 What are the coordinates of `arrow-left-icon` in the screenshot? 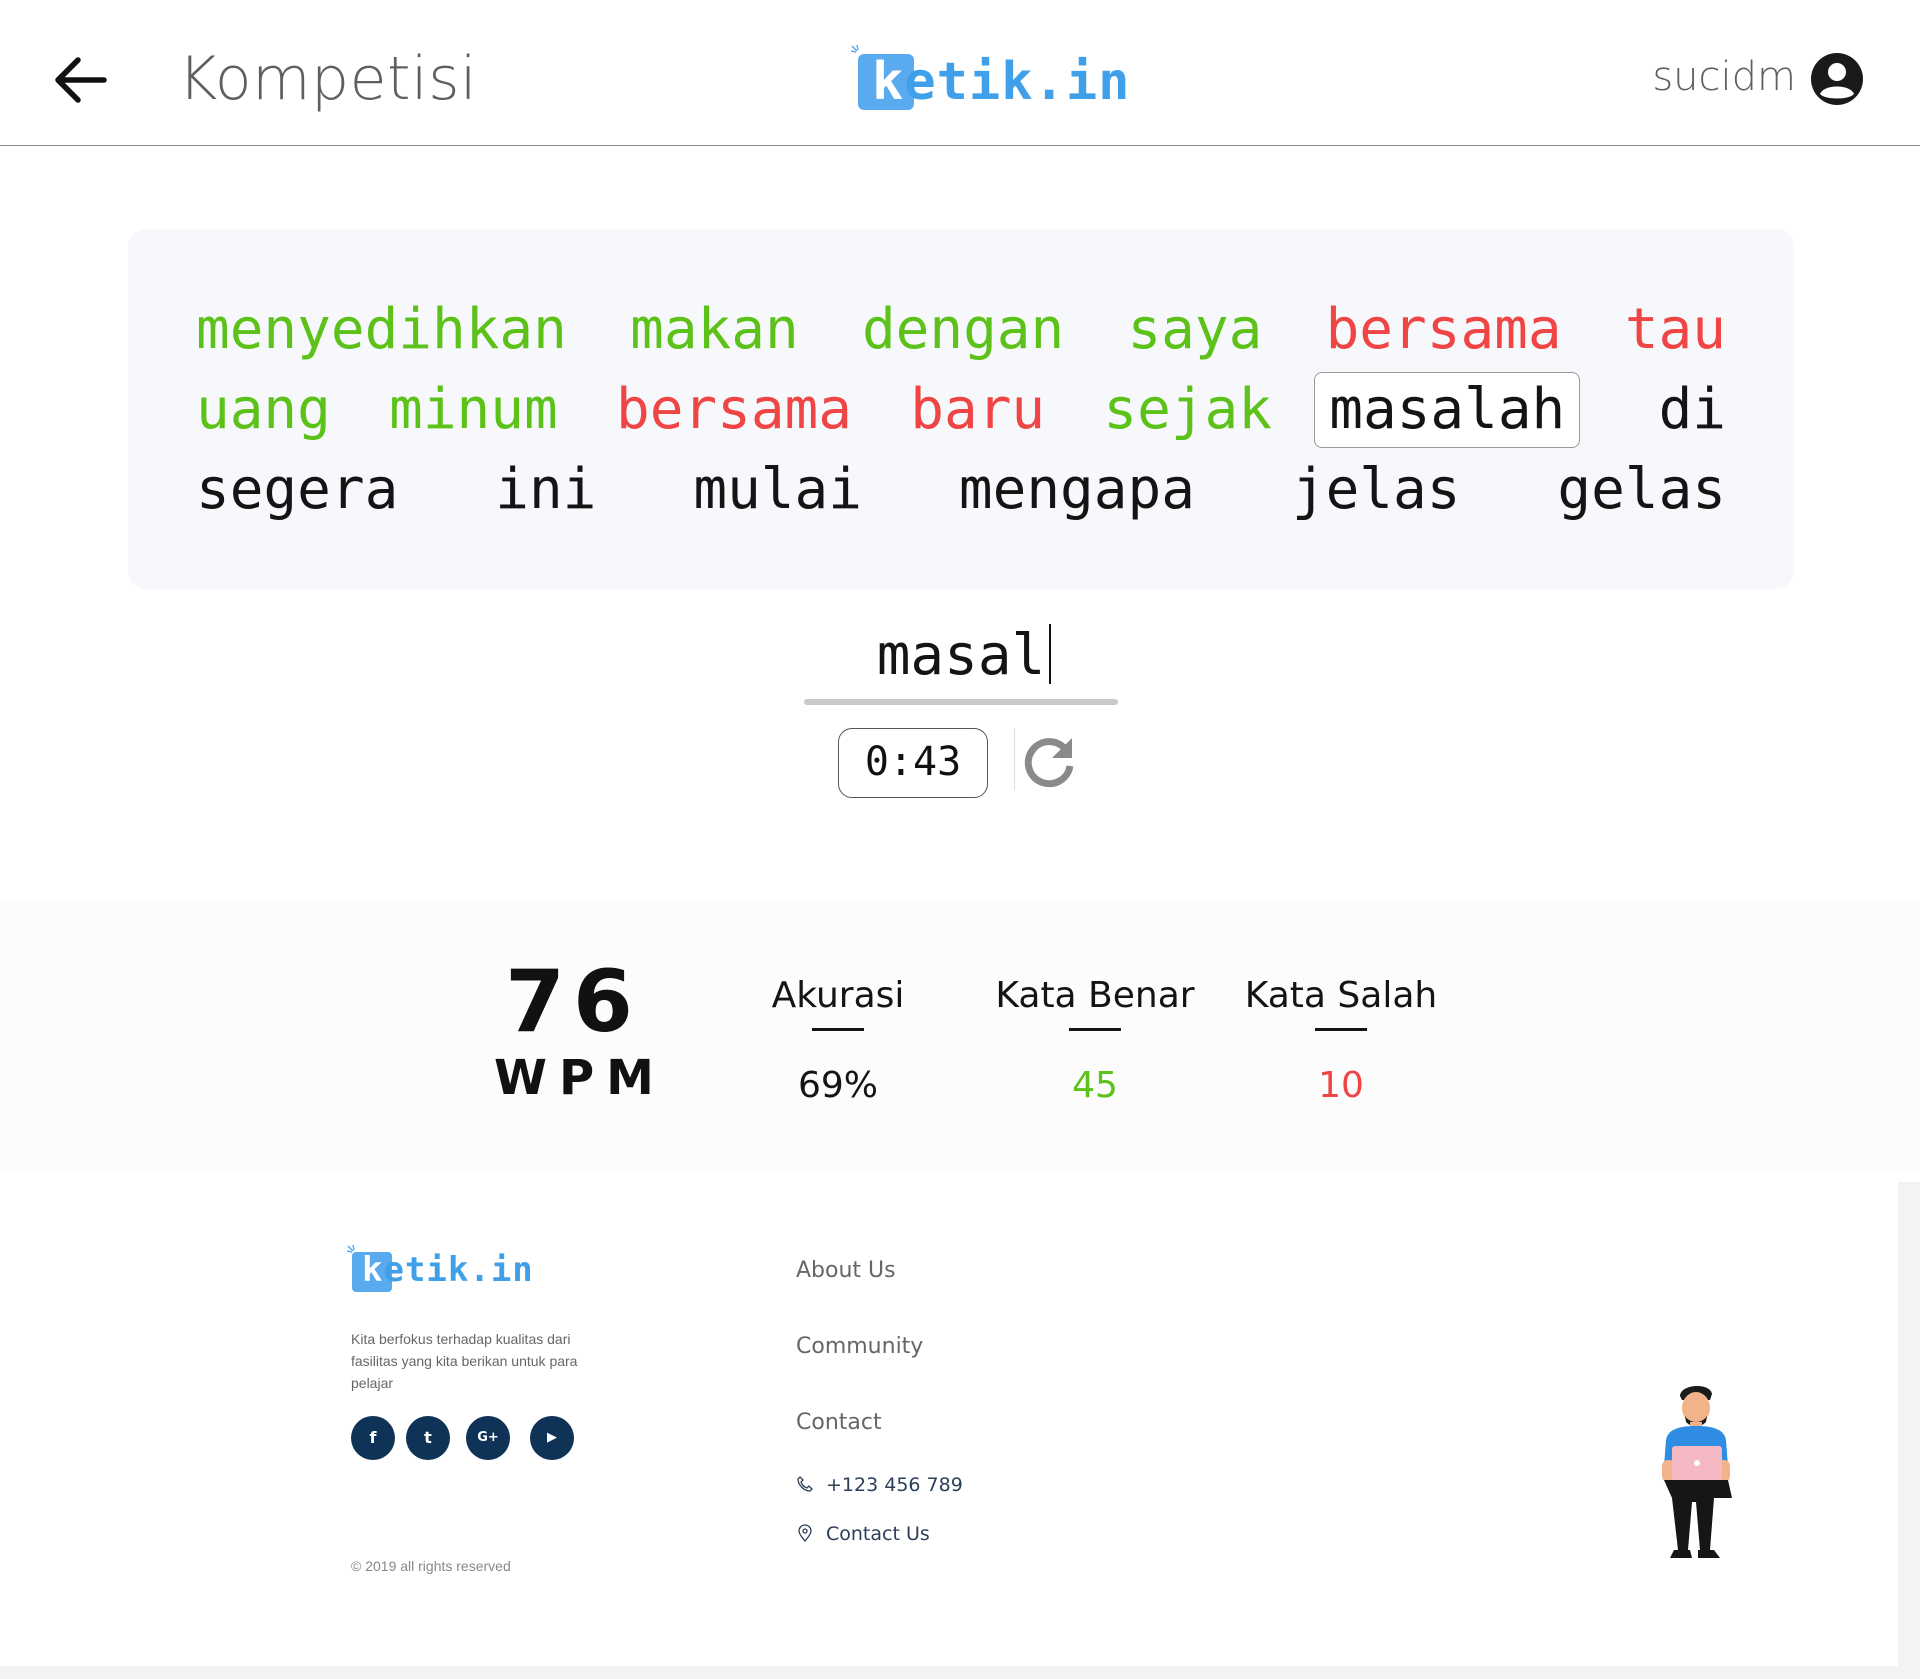 It's located at (81, 80).